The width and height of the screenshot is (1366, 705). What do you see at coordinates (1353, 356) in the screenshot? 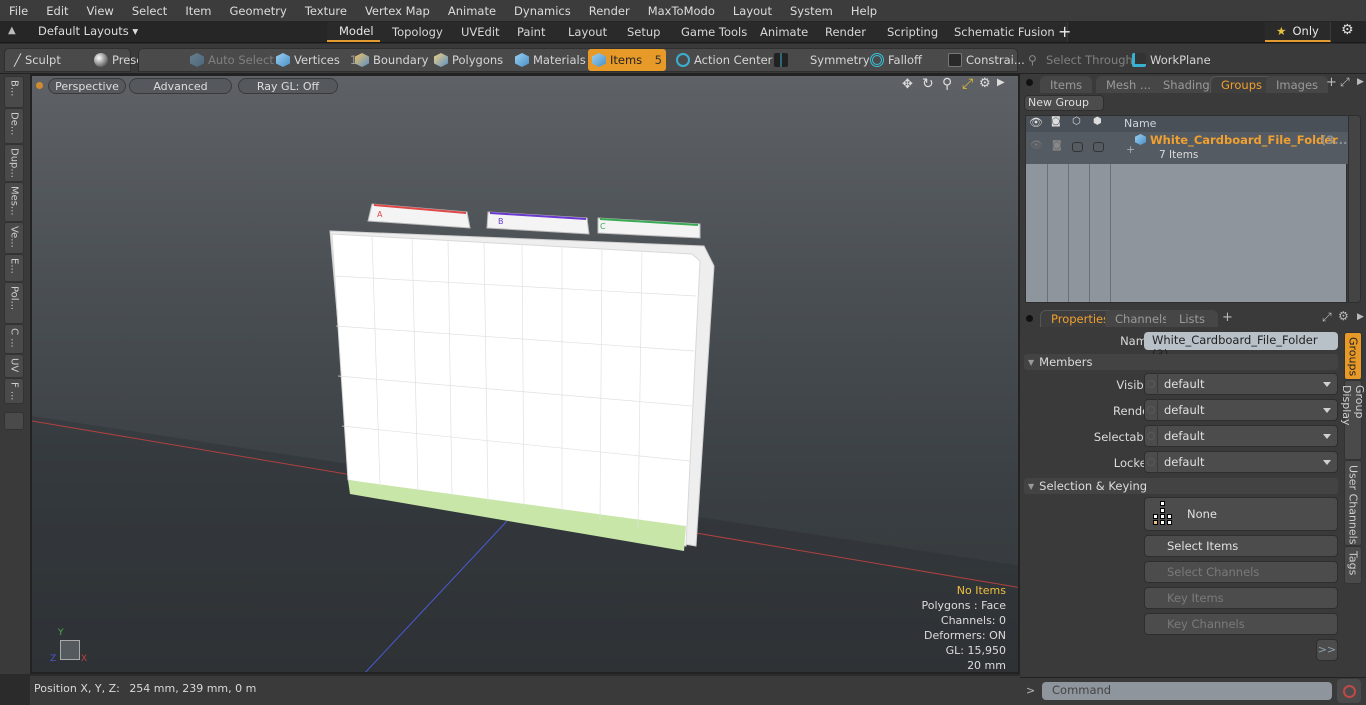
I see `side-tab-groups: Groups` at bounding box center [1353, 356].